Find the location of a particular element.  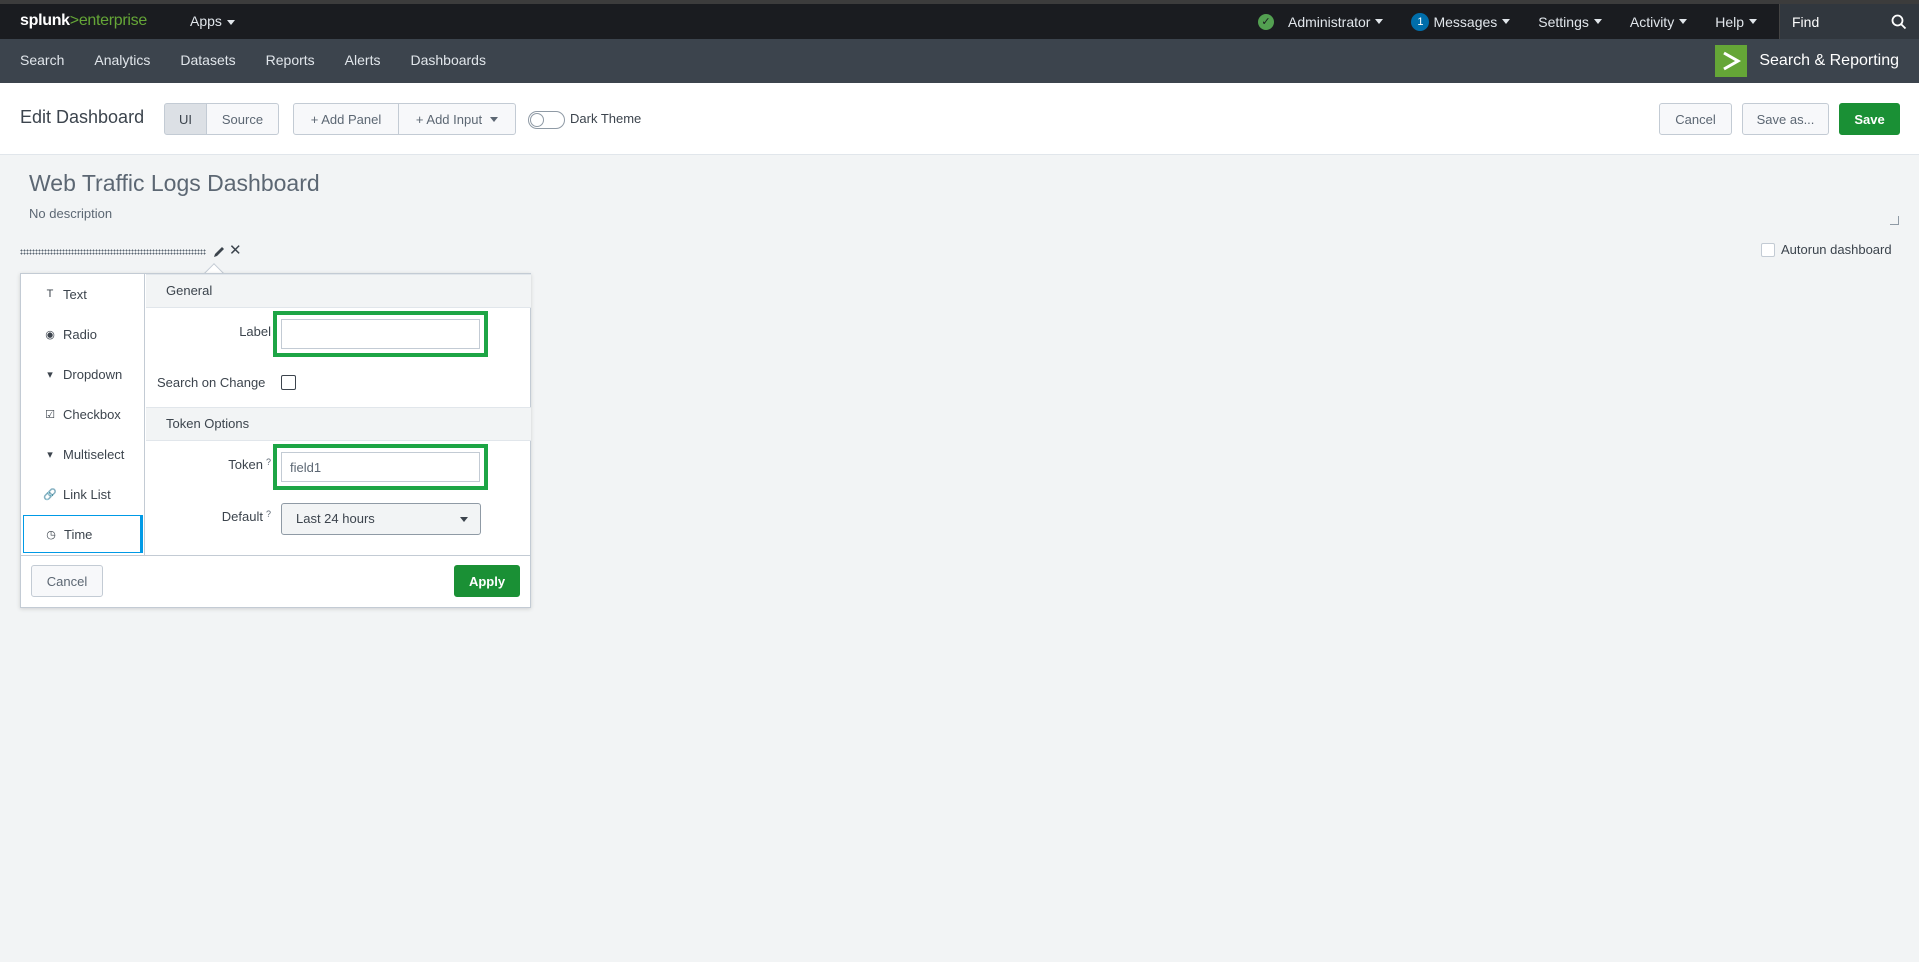

settings-menu: Settings is located at coordinates (1570, 22).